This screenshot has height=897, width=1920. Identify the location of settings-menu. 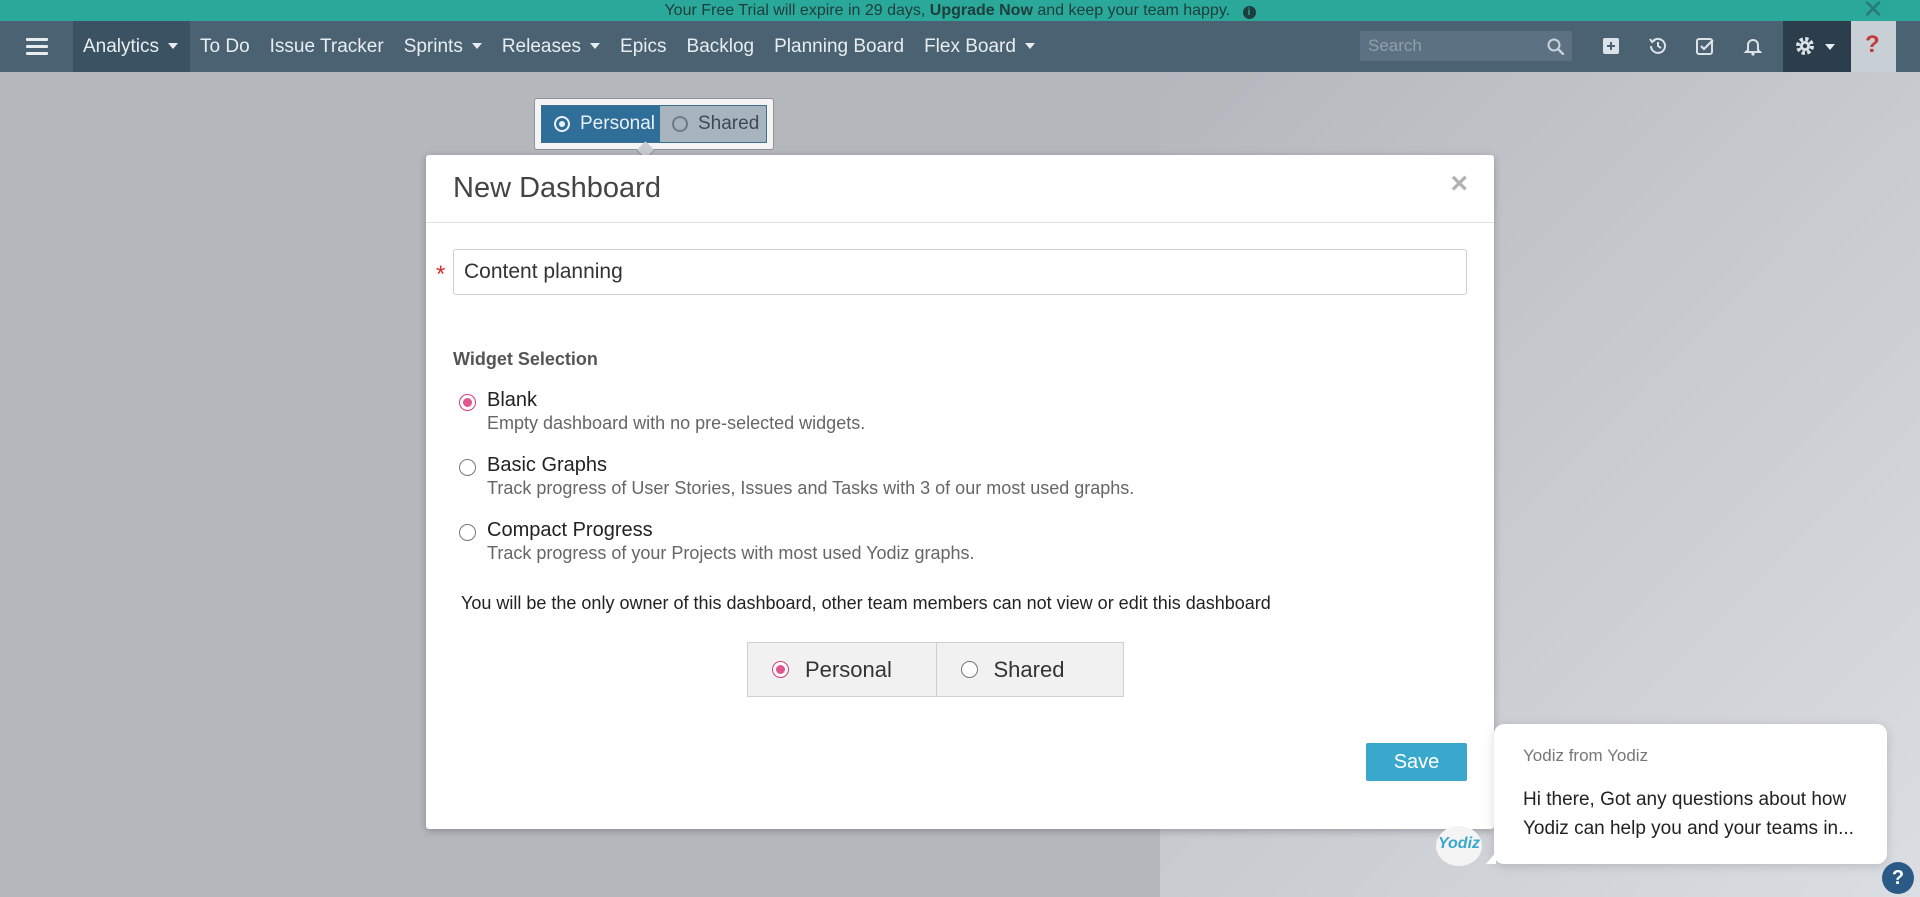
(1817, 46).